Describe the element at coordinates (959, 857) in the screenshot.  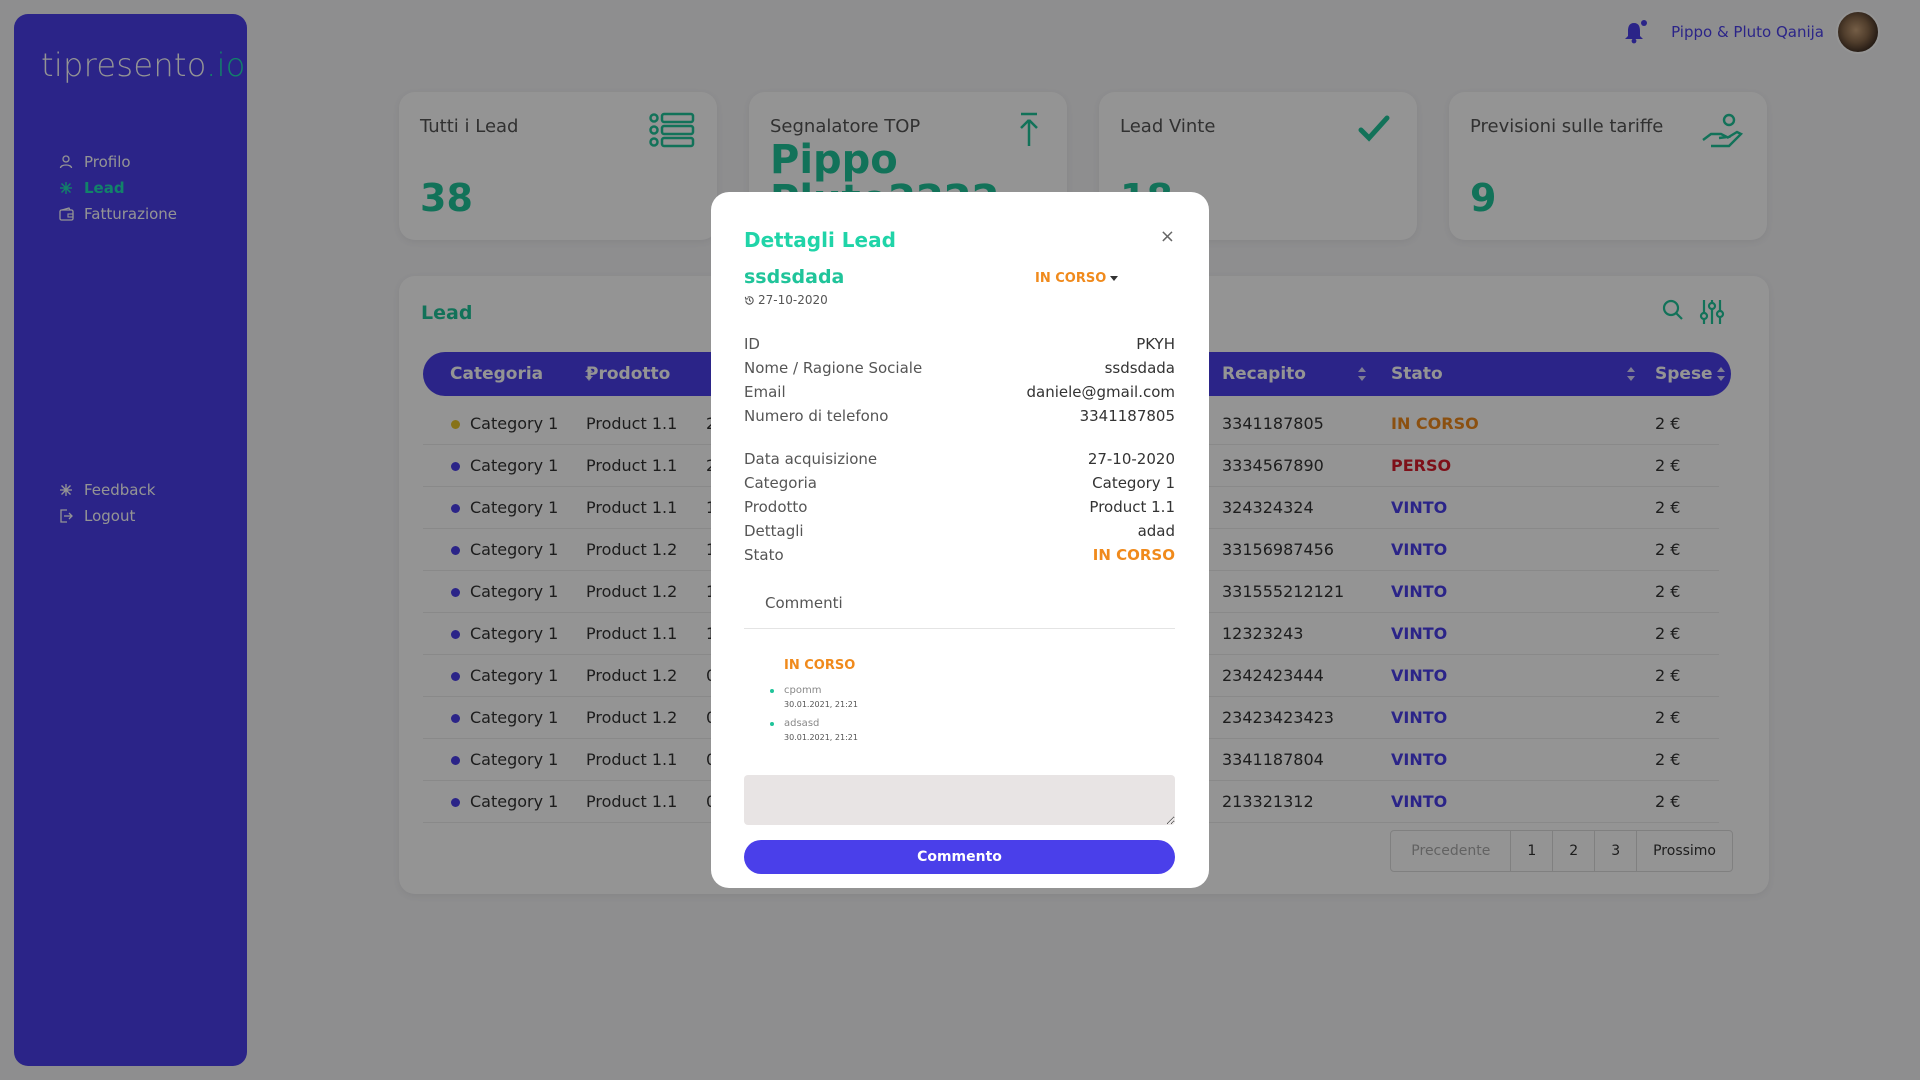
I see `comment-button: Commento` at that location.